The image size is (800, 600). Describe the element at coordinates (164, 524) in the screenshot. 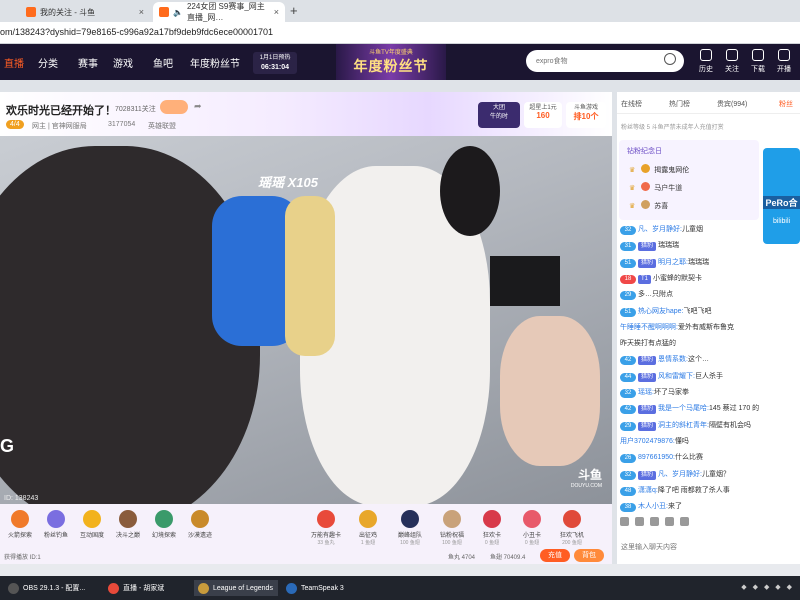

I see `activity-5: 幻境探索` at that location.